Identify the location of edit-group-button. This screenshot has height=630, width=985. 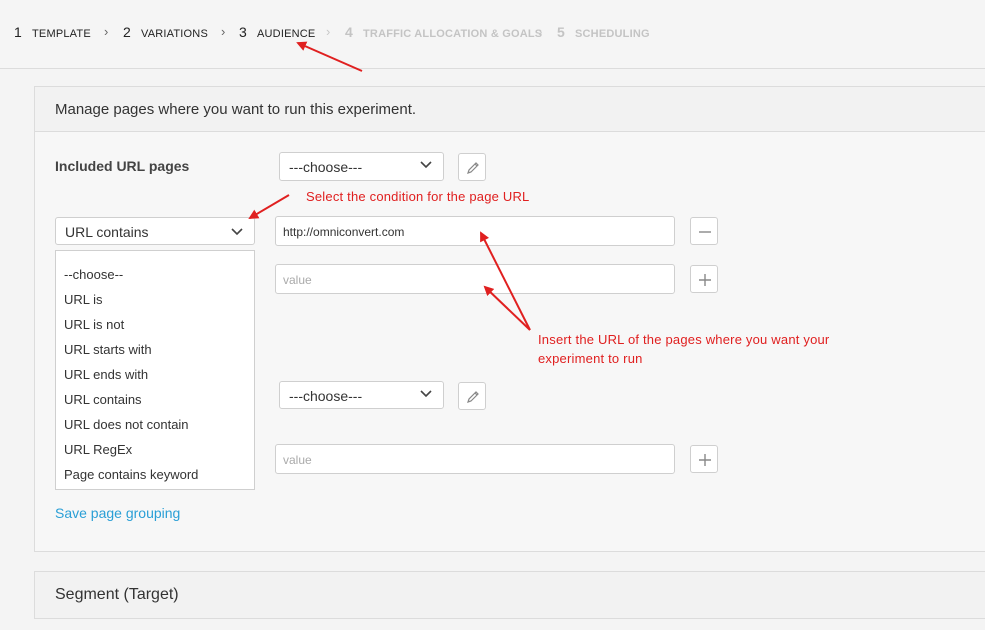
(472, 167).